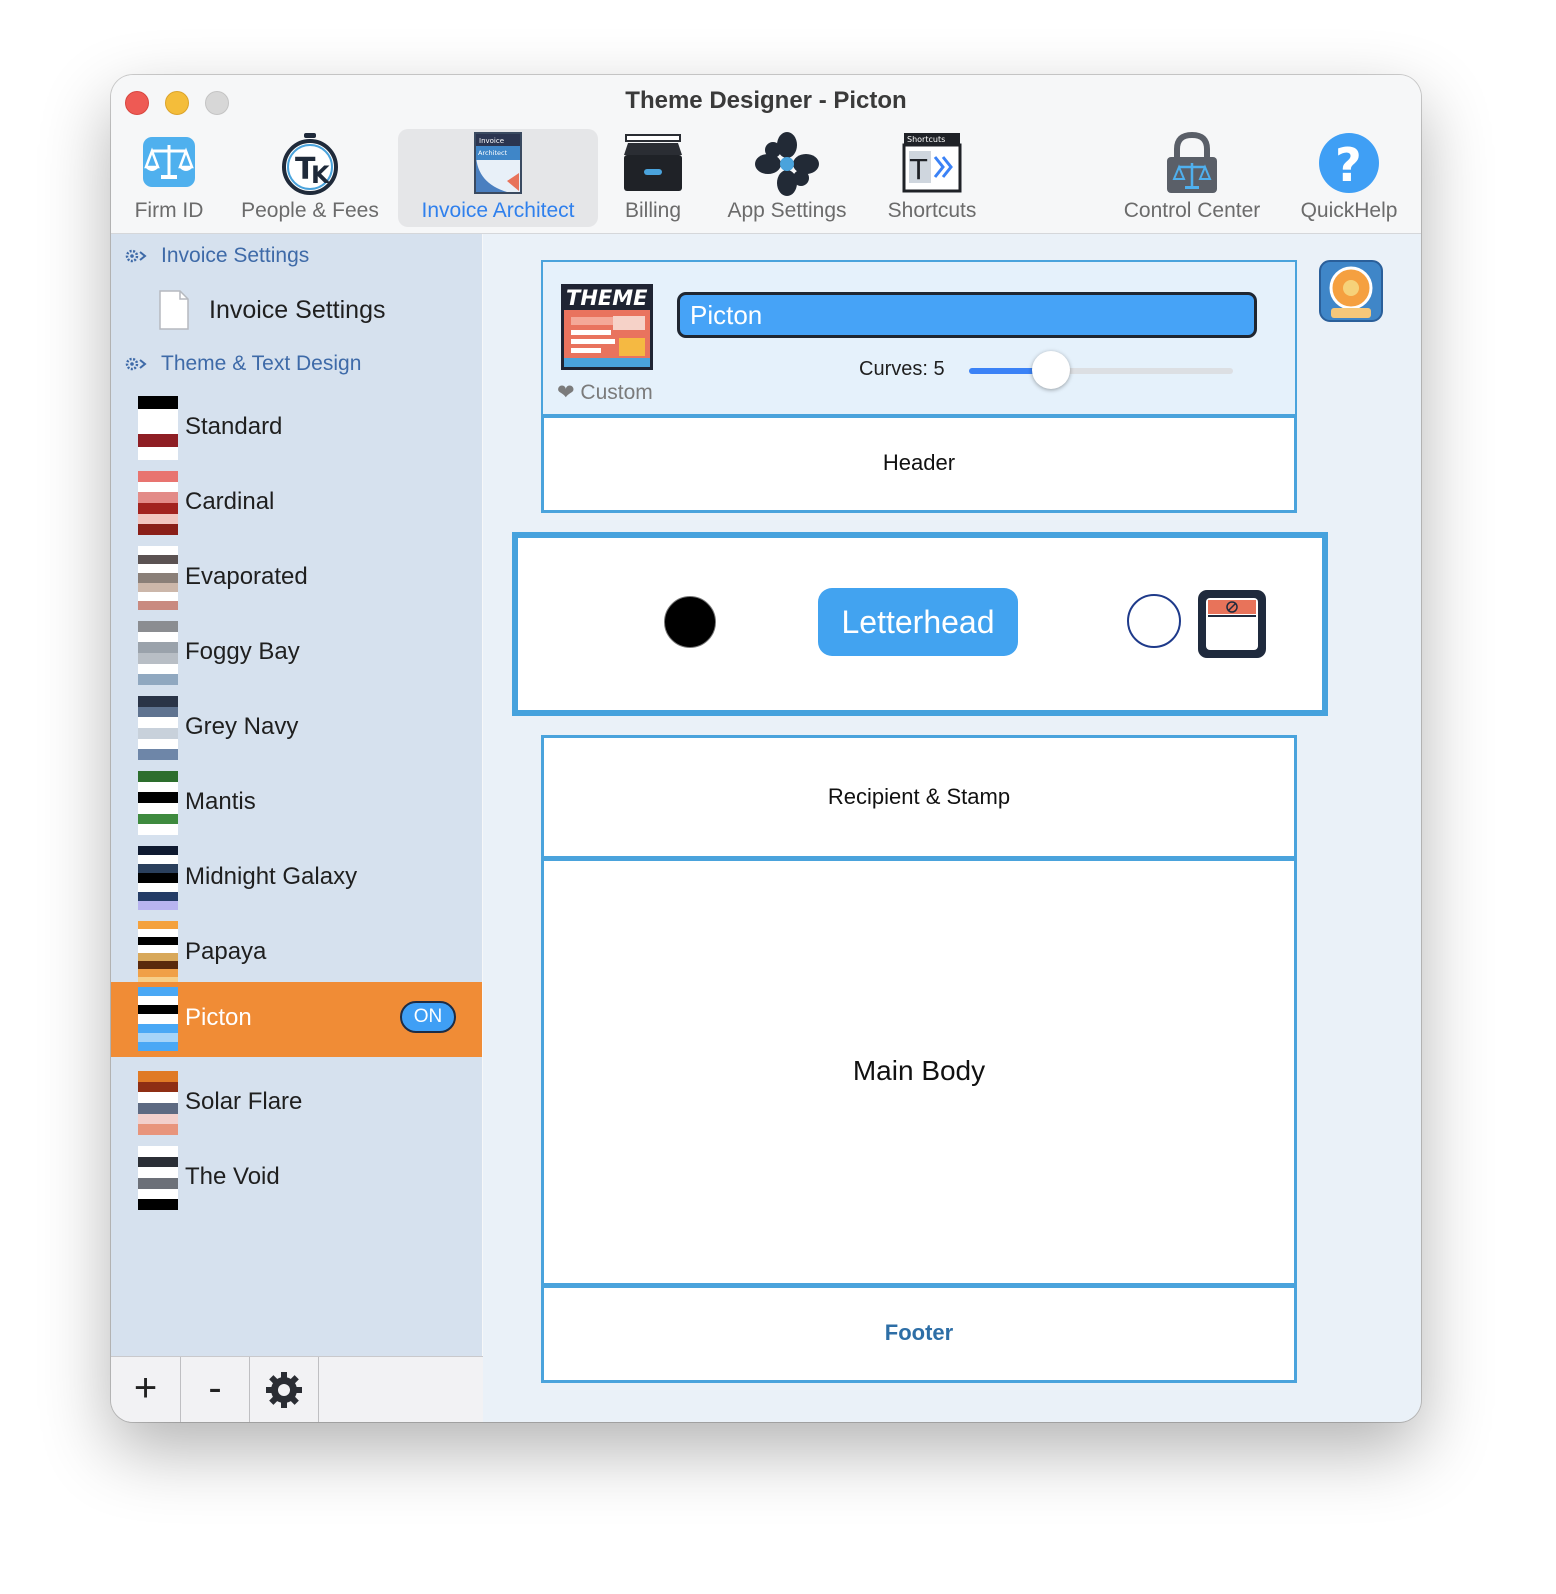 The image size is (1556, 1594). I want to click on window-title: Theme Designer - Picton, so click(766, 100).